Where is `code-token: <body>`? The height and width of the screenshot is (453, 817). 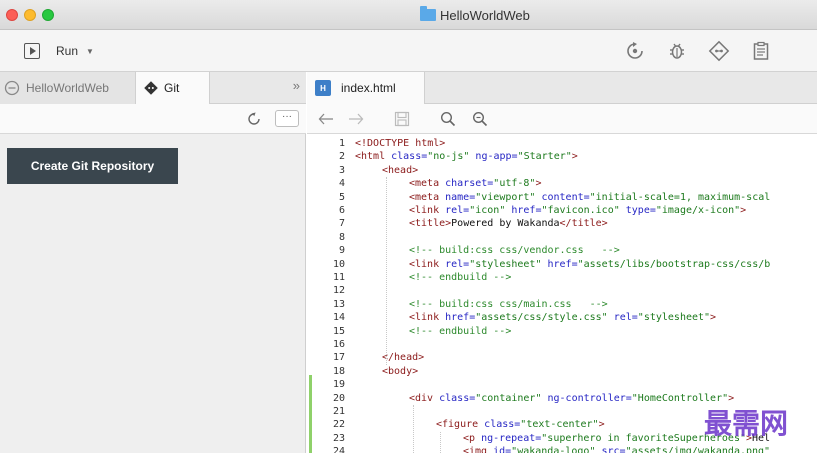 code-token: <body> is located at coordinates (400, 371).